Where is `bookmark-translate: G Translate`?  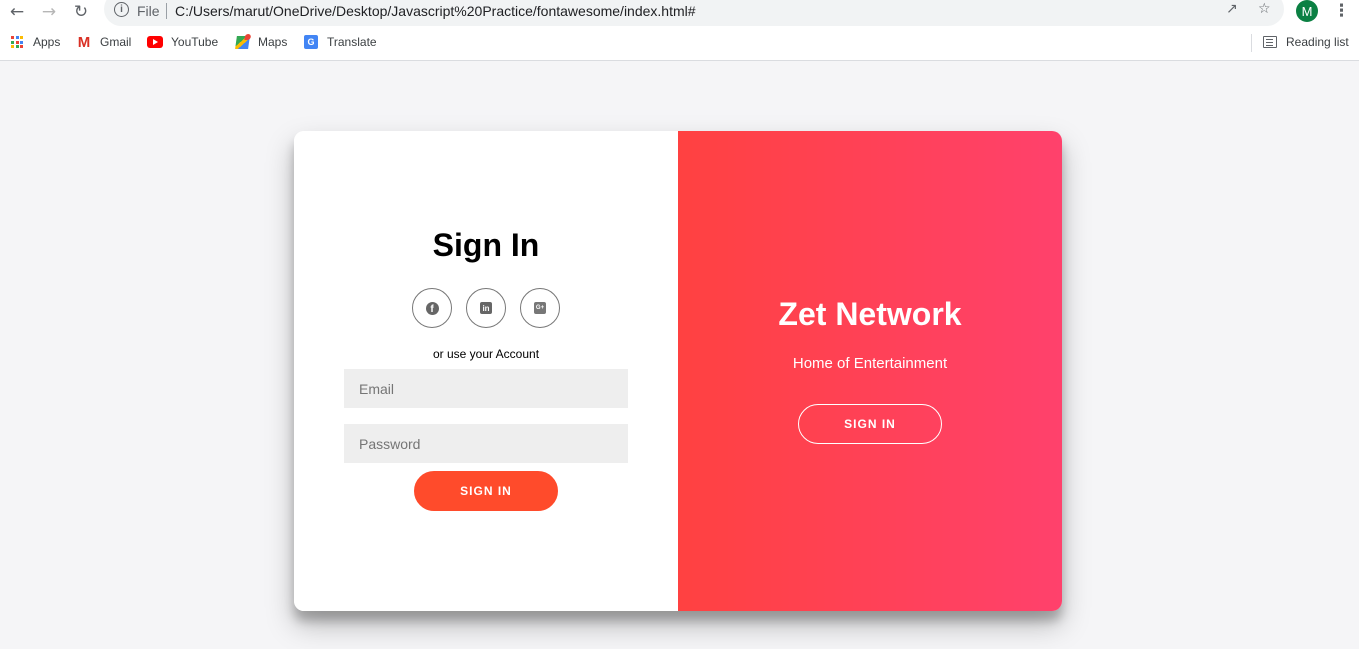
bookmark-translate: G Translate is located at coordinates (340, 42).